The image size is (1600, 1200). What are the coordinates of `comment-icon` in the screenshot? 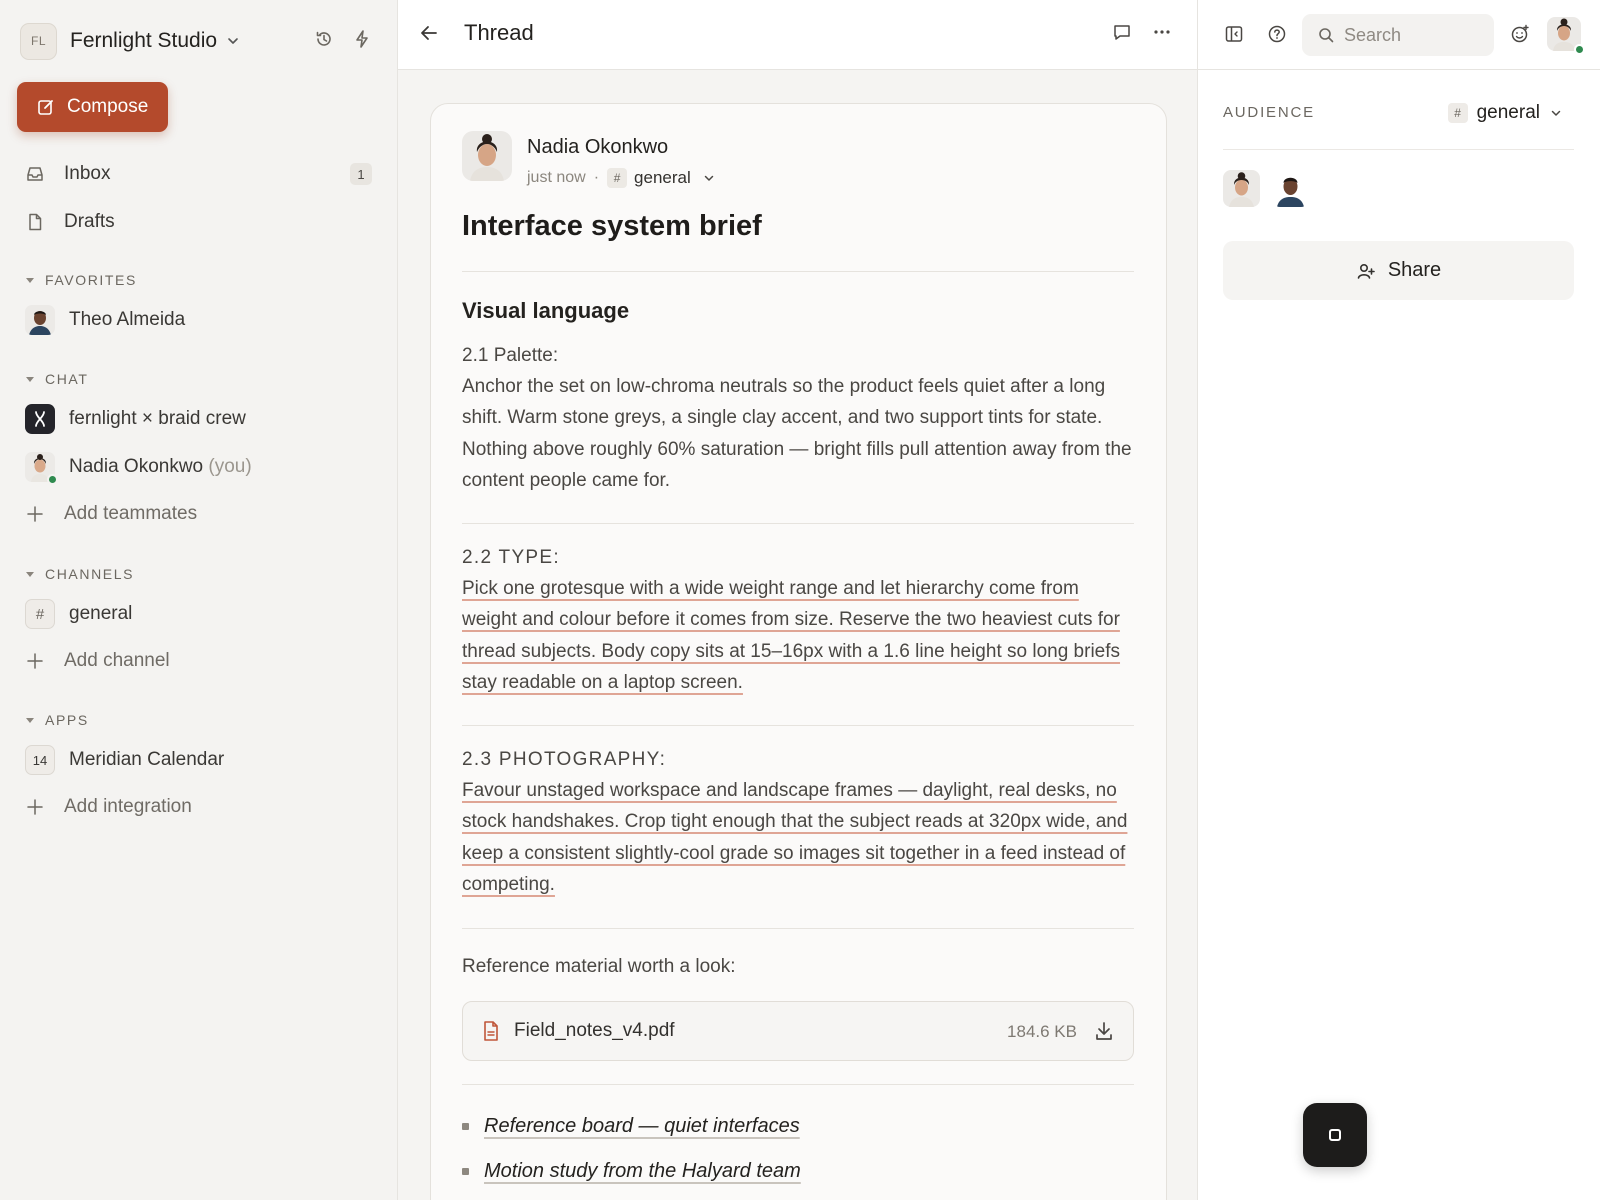 It's located at (1122, 32).